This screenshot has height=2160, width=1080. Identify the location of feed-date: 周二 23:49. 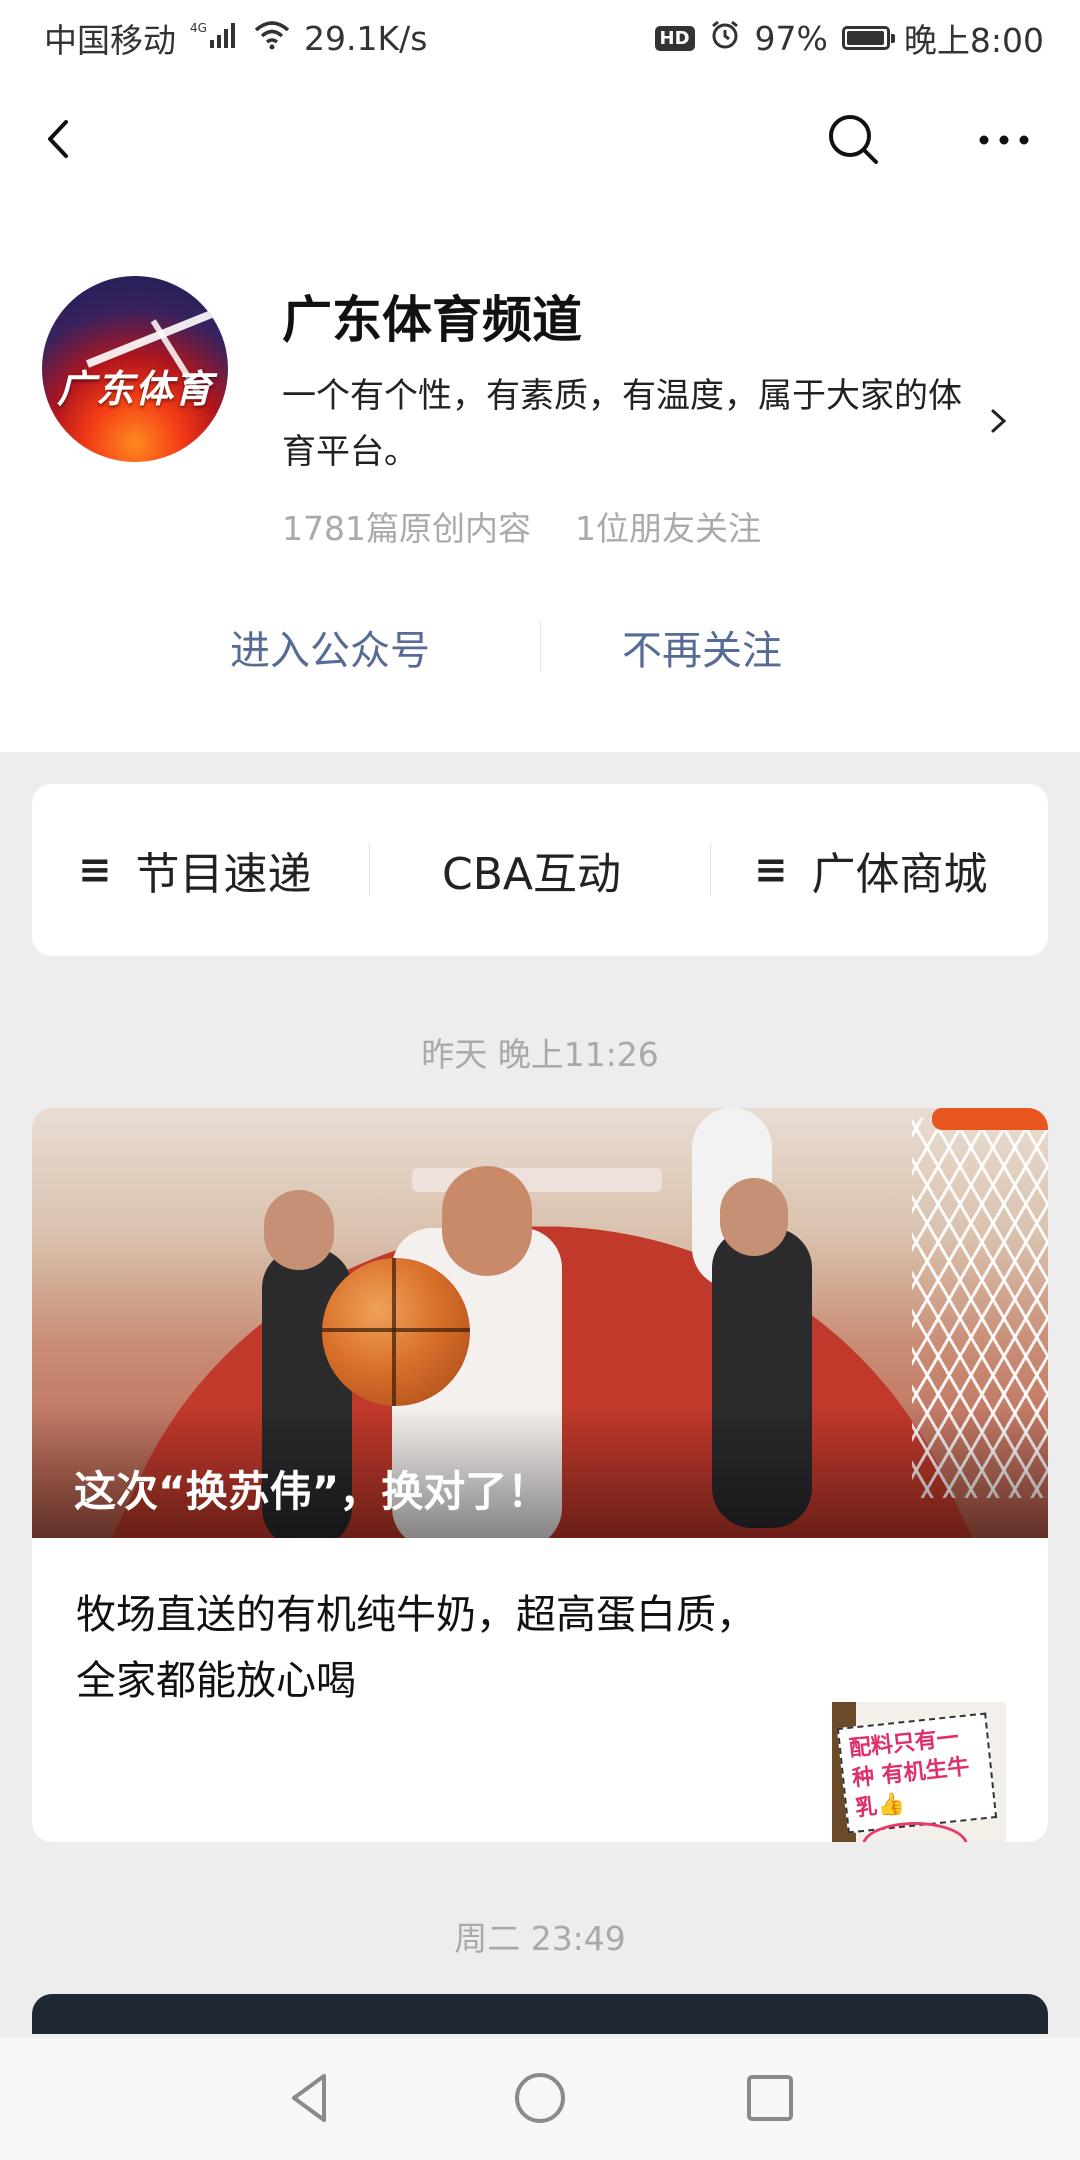
(540, 1938).